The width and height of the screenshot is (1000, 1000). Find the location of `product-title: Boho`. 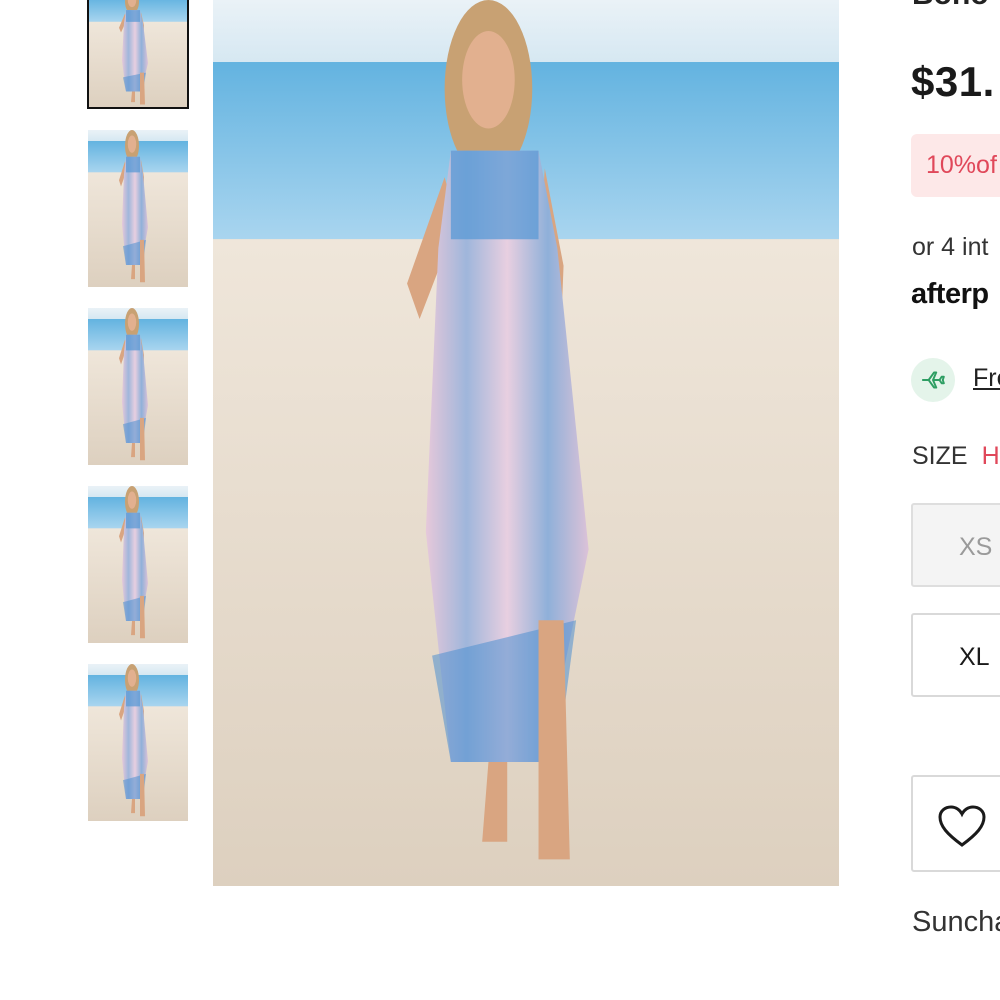

product-title: Boho is located at coordinates (950, 6).